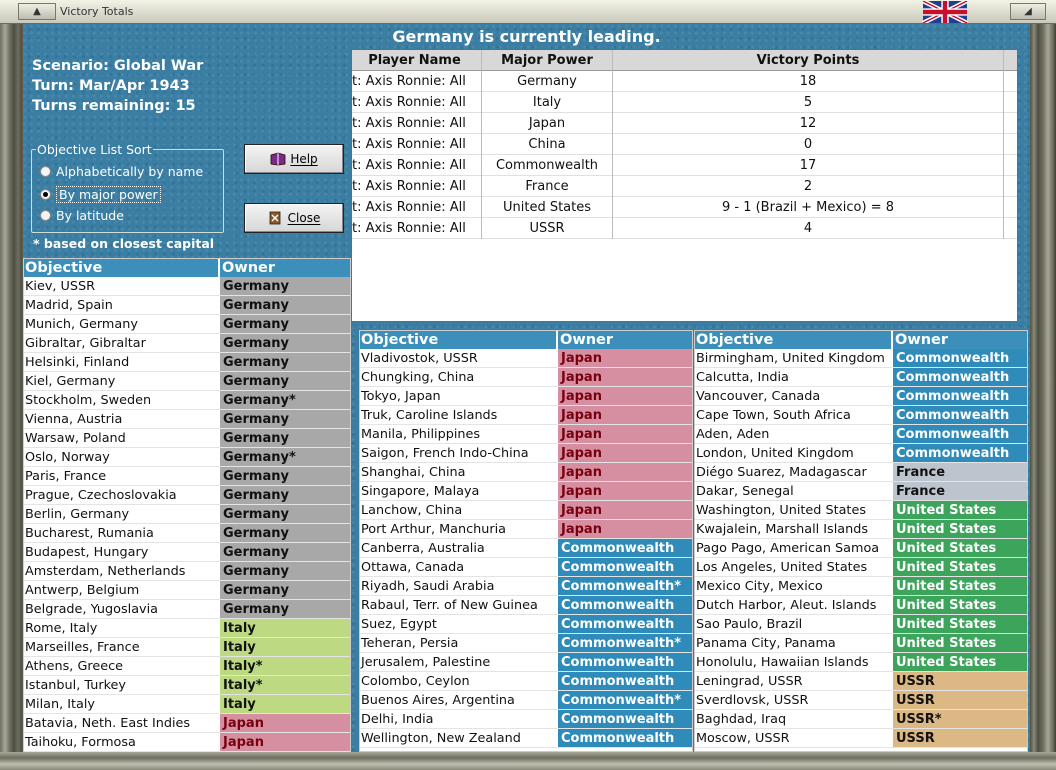 Image resolution: width=1056 pixels, height=770 pixels. I want to click on column-header-power: Major Power, so click(547, 60).